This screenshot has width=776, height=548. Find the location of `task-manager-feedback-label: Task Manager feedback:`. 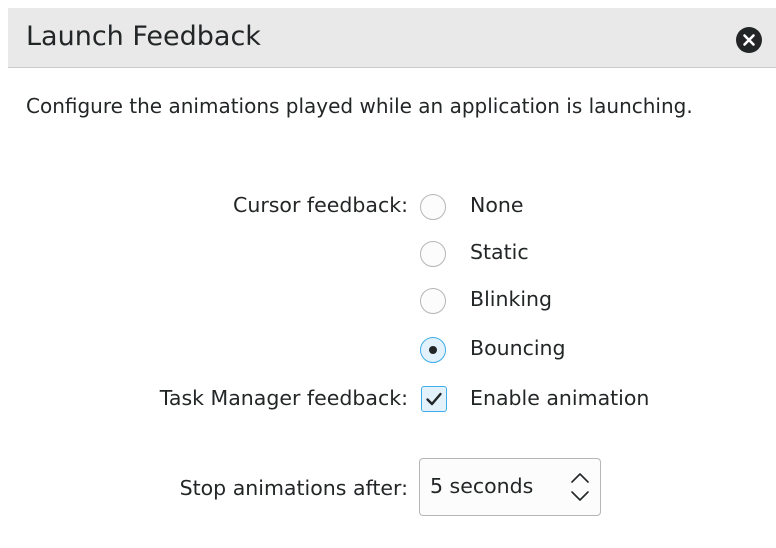

task-manager-feedback-label: Task Manager feedback: is located at coordinates (283, 398).